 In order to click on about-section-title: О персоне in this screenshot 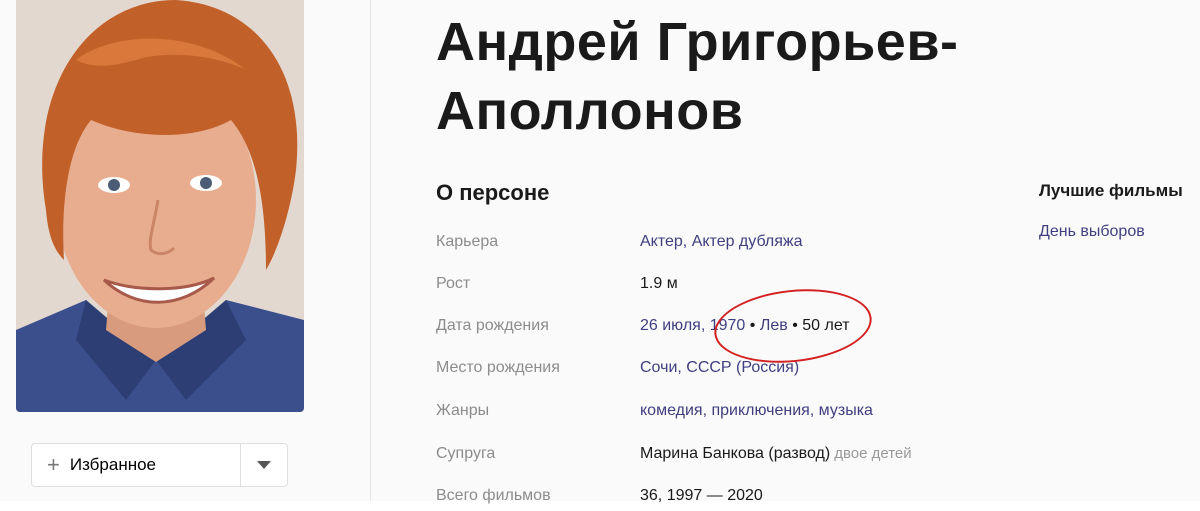, I will do `click(493, 192)`.